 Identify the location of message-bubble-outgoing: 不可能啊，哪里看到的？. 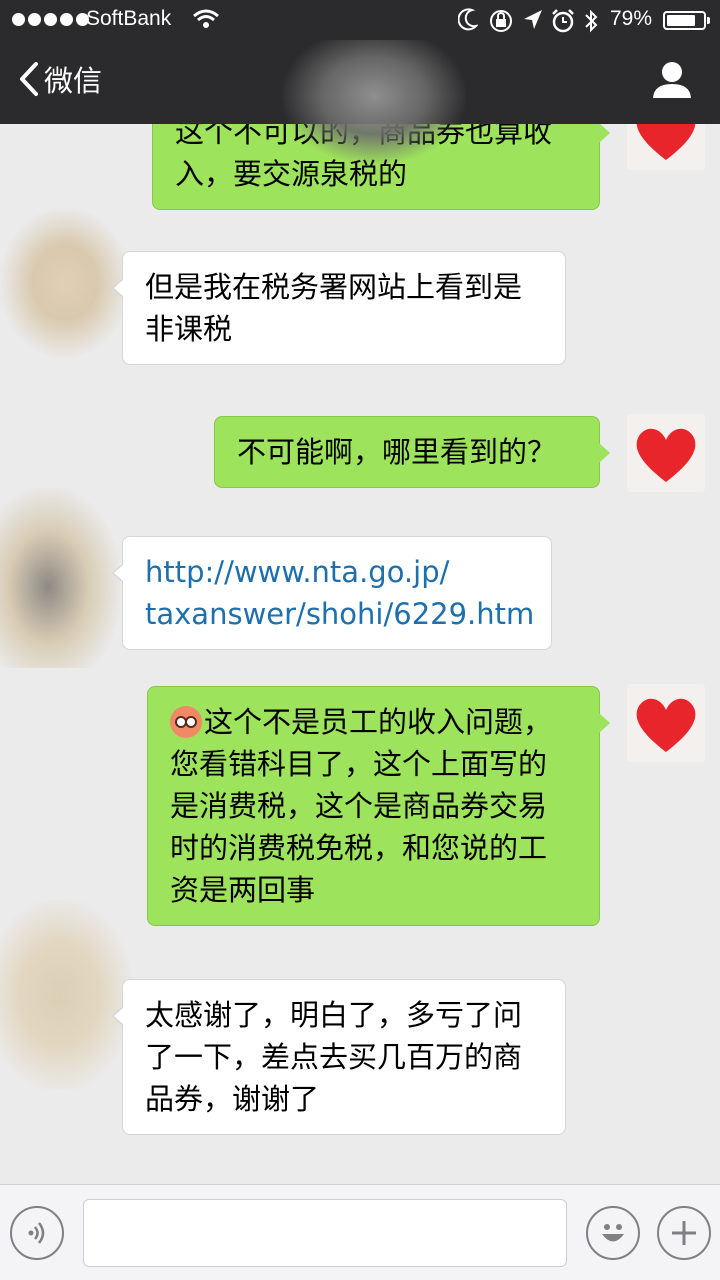
(412, 452).